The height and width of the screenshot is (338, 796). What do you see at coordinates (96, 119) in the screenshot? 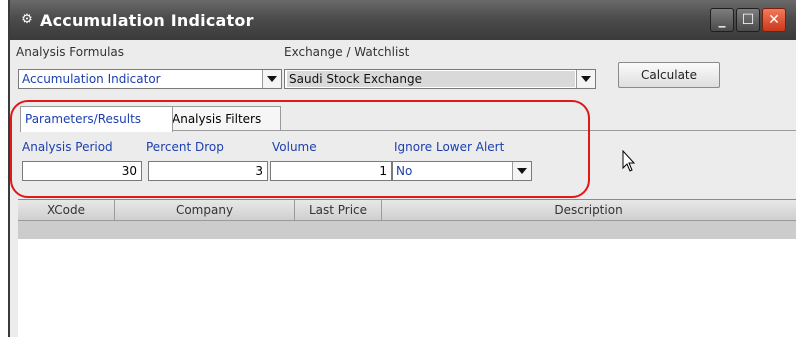
I see `tab-parameters-results: Parameters/Results` at bounding box center [96, 119].